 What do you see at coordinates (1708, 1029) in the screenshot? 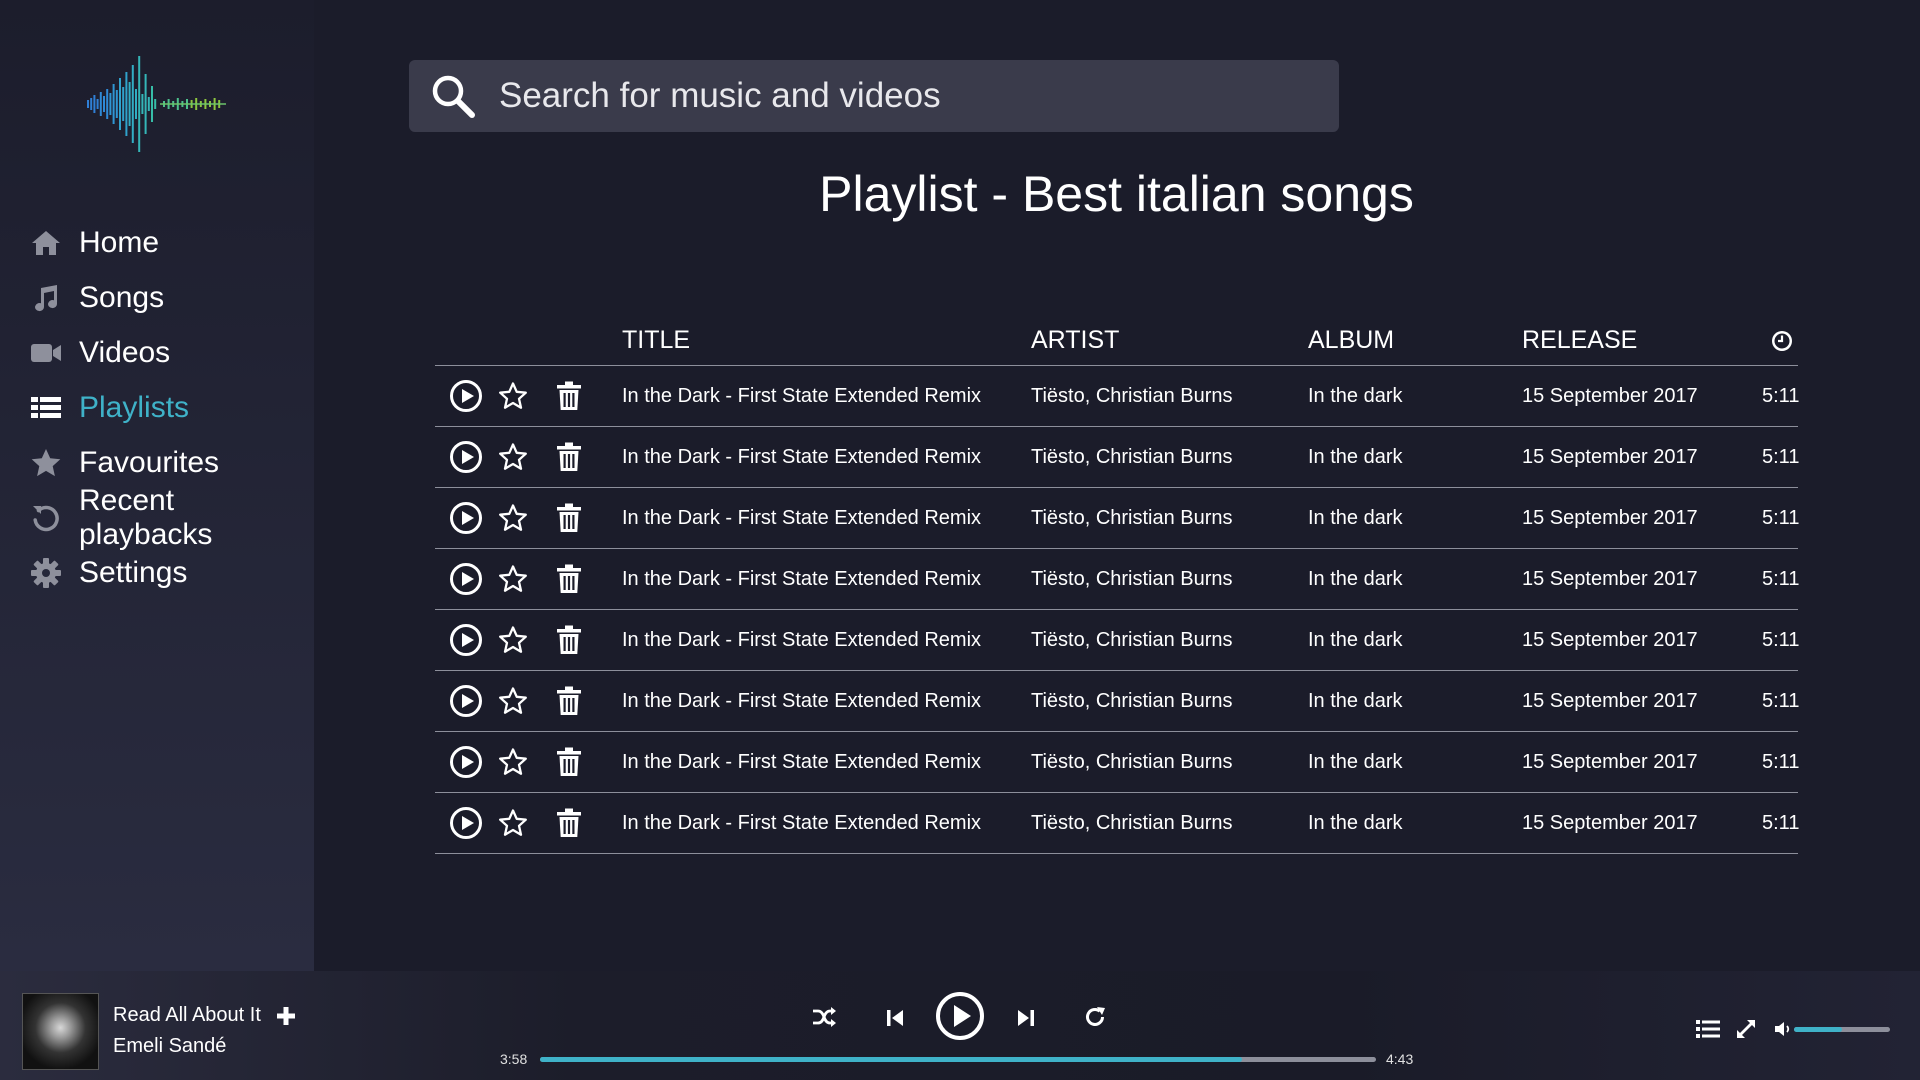
I see `queue-icon` at bounding box center [1708, 1029].